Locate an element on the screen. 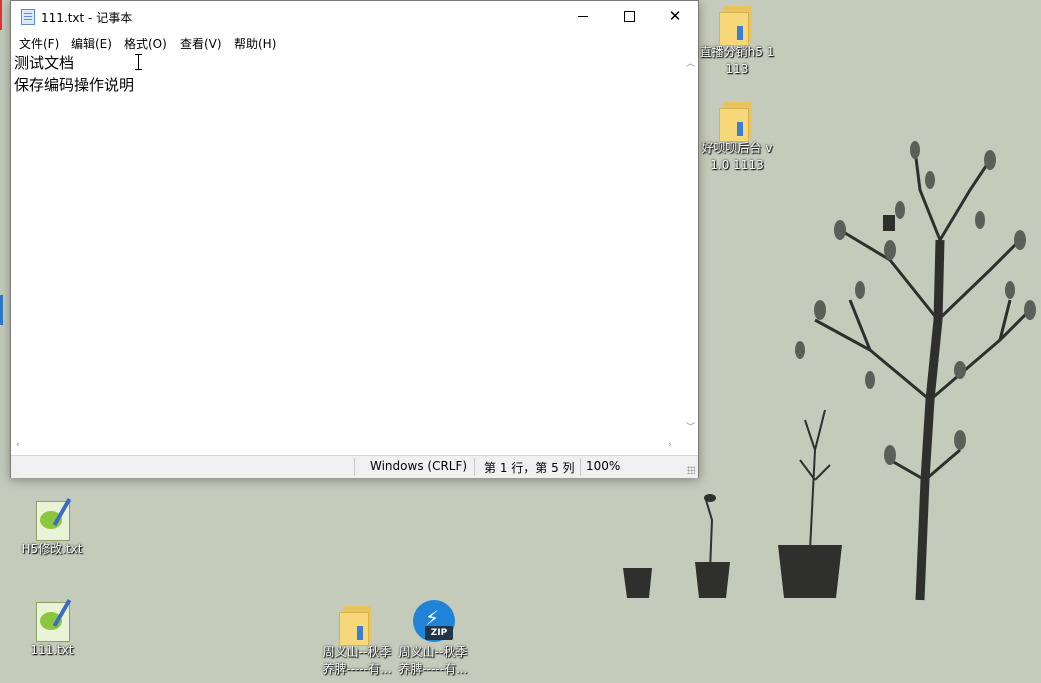 This screenshot has height=683, width=1041. vertical-scrollbar: ︿ ﹀ is located at coordinates (690, 244).